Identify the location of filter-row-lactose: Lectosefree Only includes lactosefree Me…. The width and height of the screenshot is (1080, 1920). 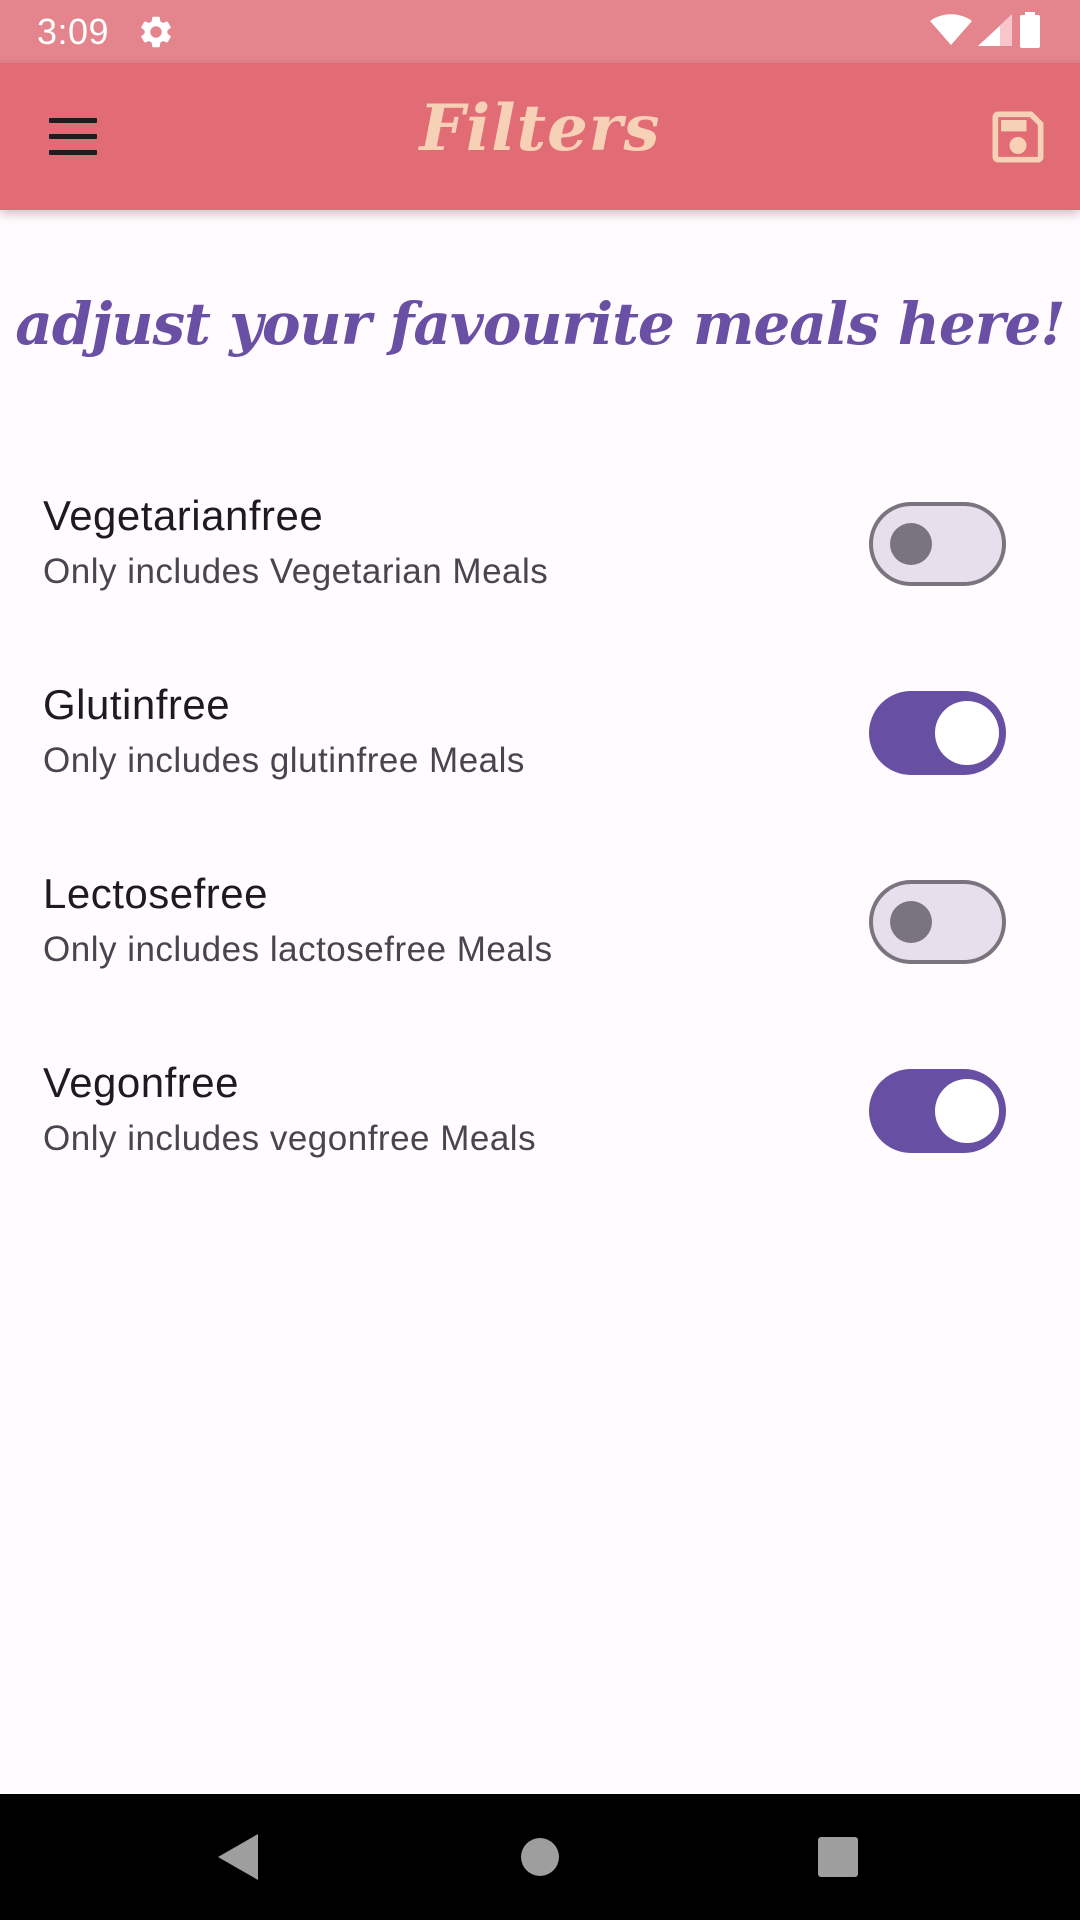
(540, 940).